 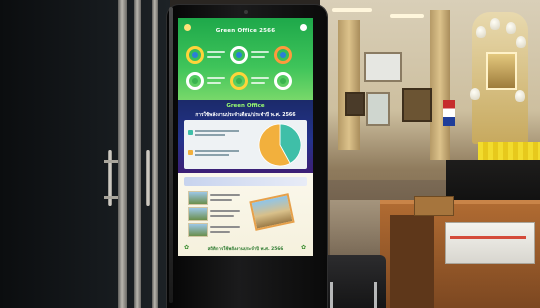 I want to click on poster-title: Green Office 2566, so click(x=245, y=31).